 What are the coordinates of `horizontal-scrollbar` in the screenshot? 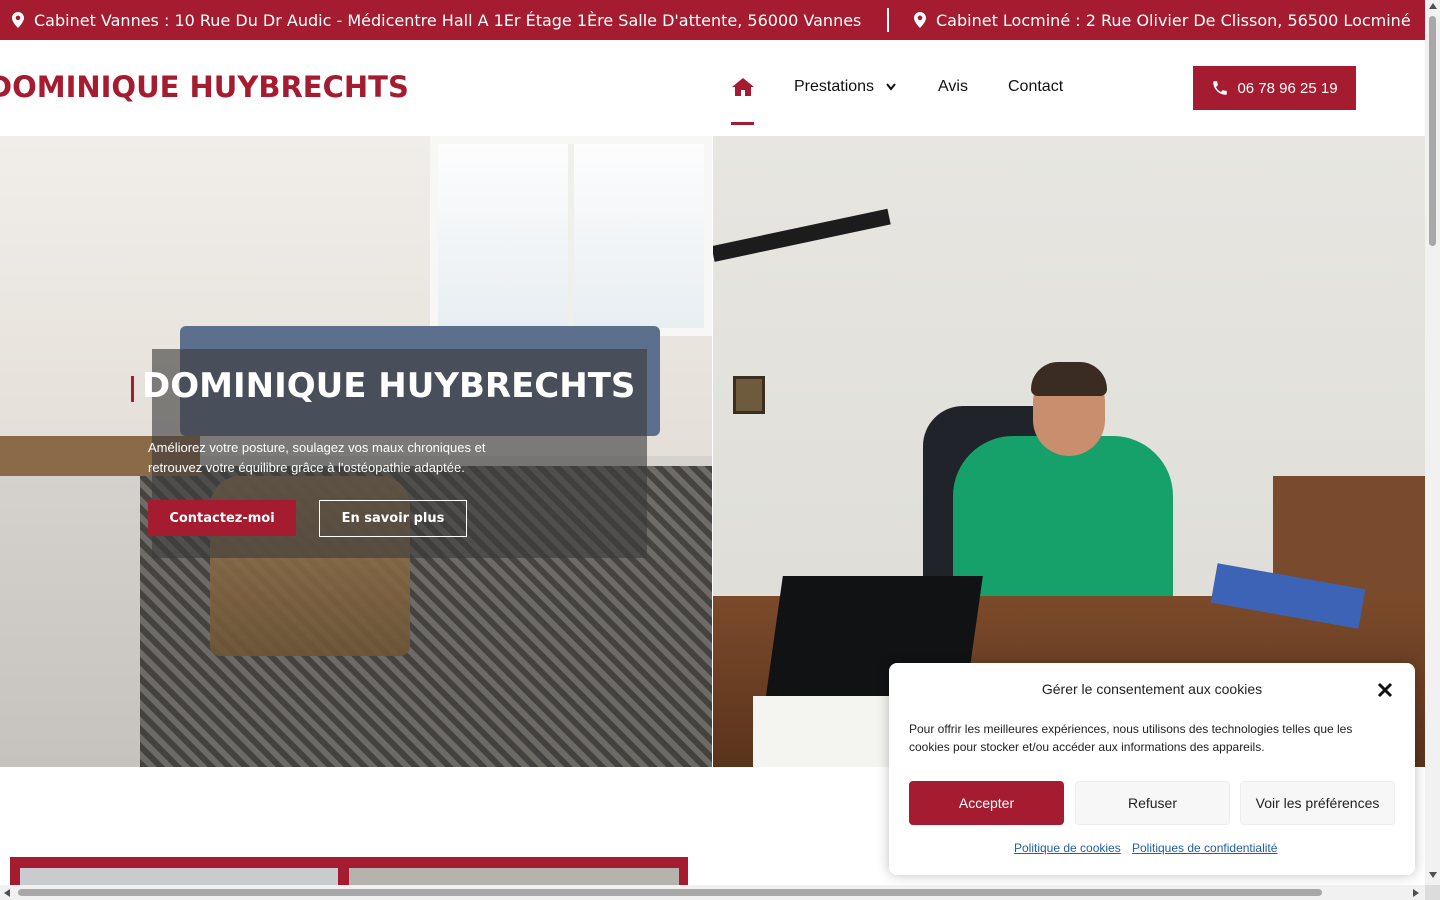 It's located at (712, 892).